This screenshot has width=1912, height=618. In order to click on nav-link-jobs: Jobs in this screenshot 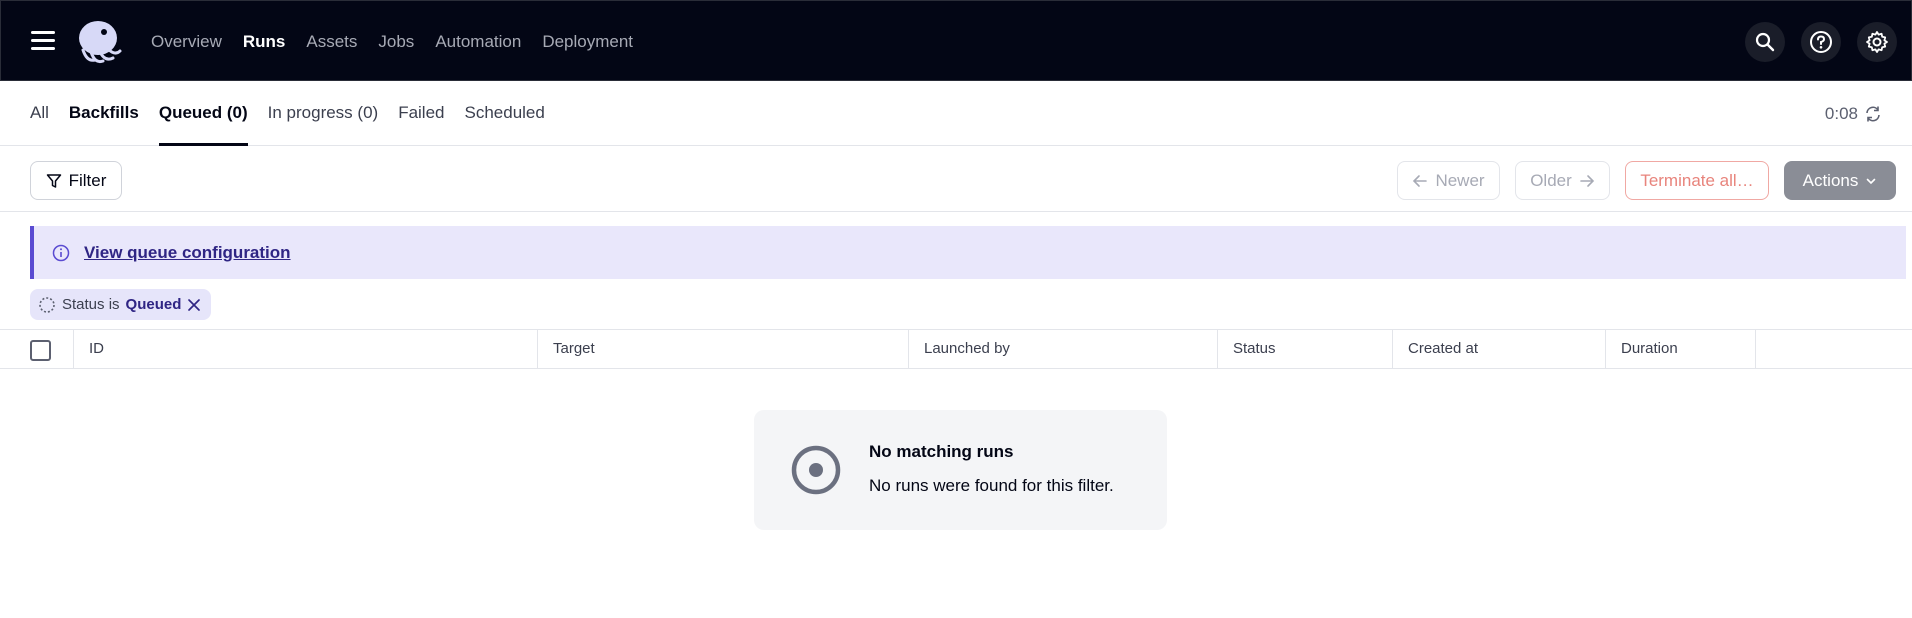, I will do `click(396, 42)`.